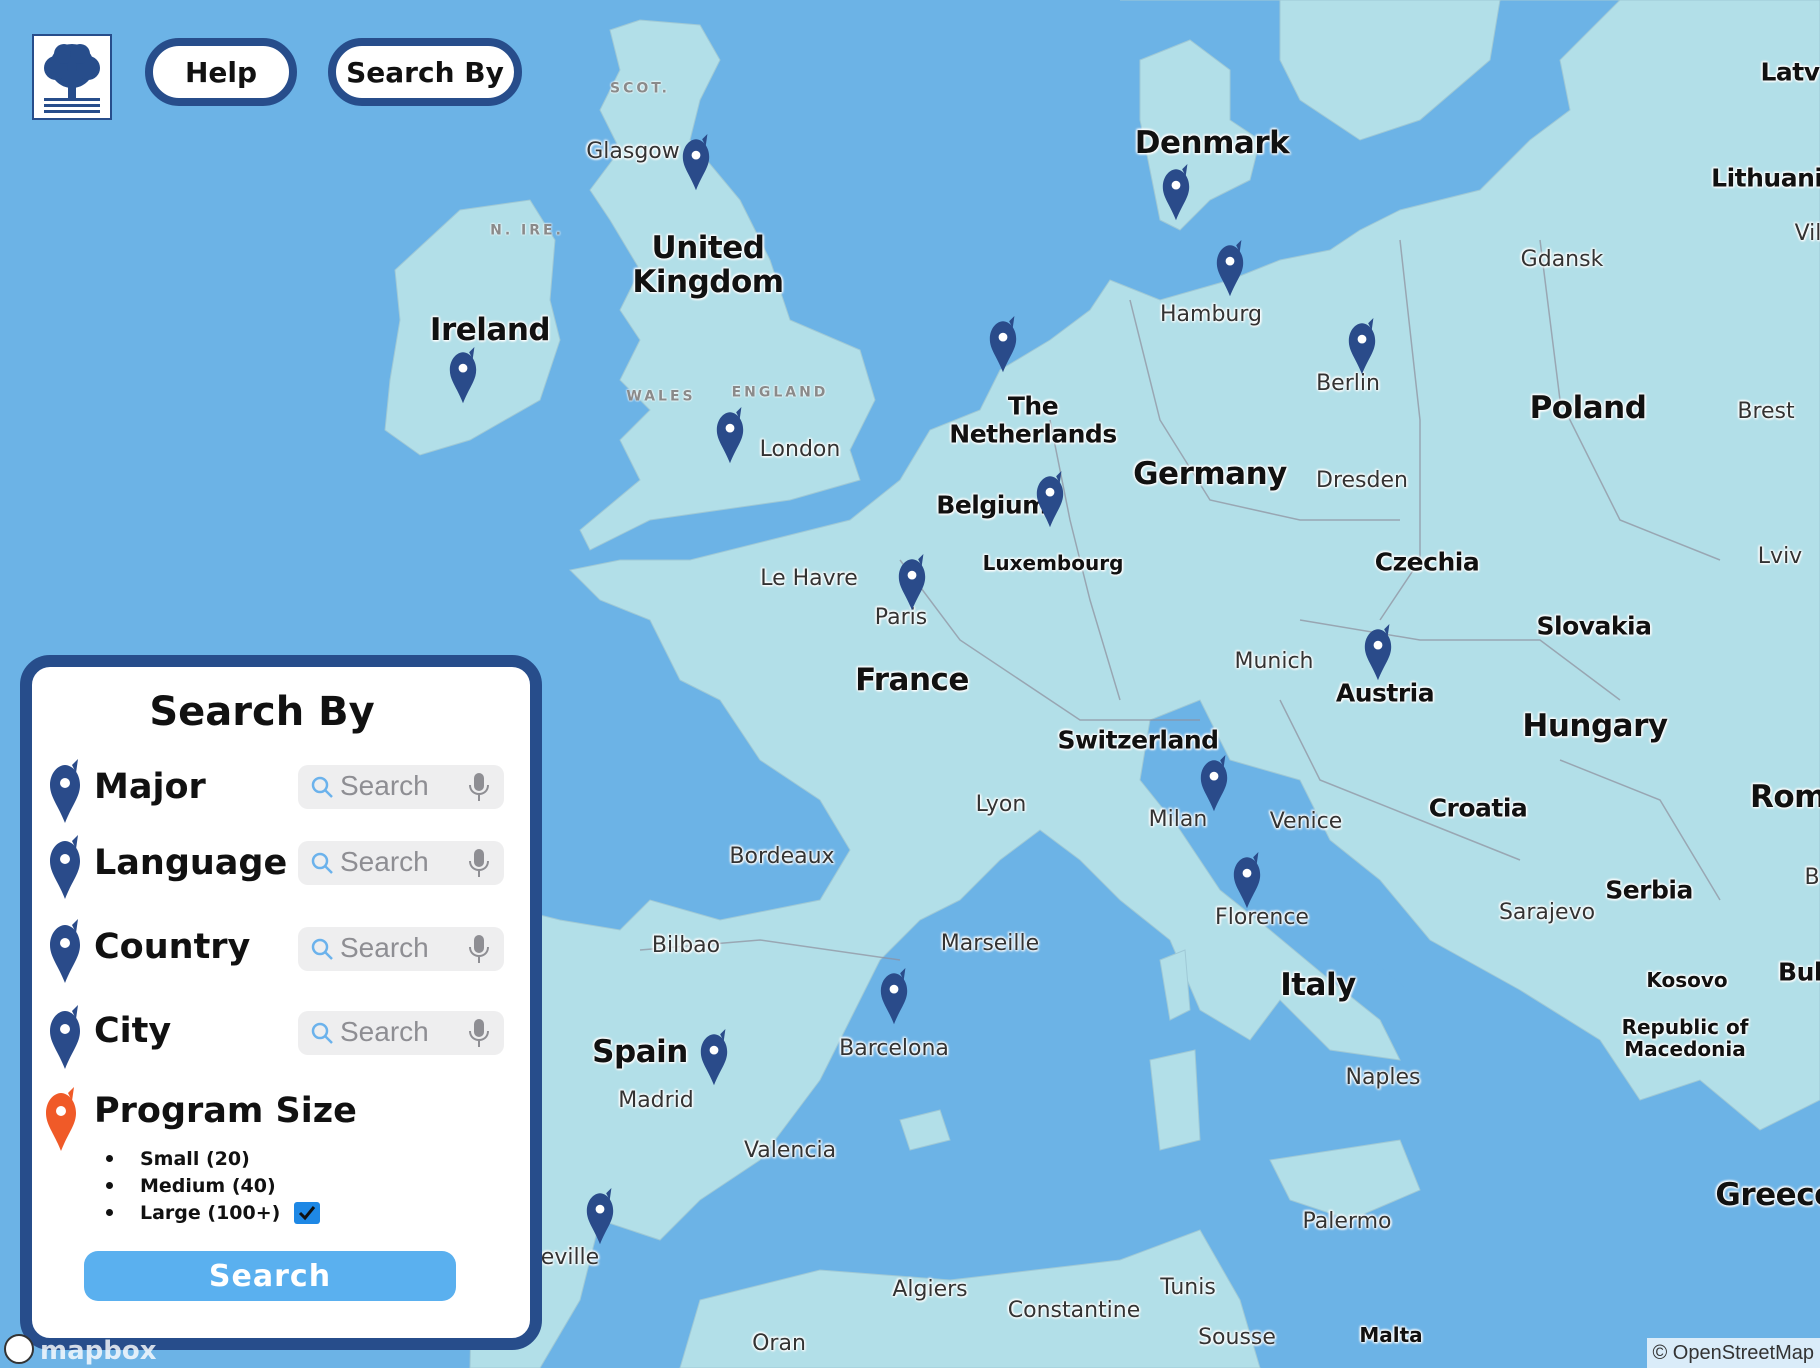  I want to click on city-label: Oran, so click(779, 1343).